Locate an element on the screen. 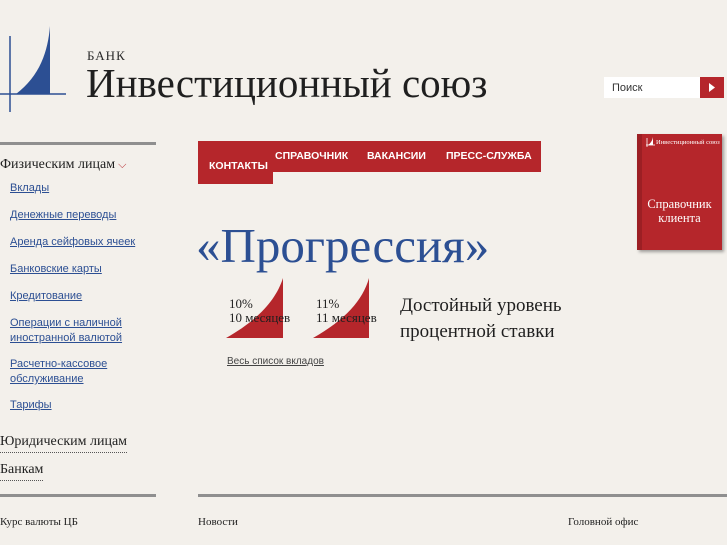 This screenshot has width=727, height=545. footer-heading-exchange-rate: Курс валюты ЦБ is located at coordinates (39, 522).